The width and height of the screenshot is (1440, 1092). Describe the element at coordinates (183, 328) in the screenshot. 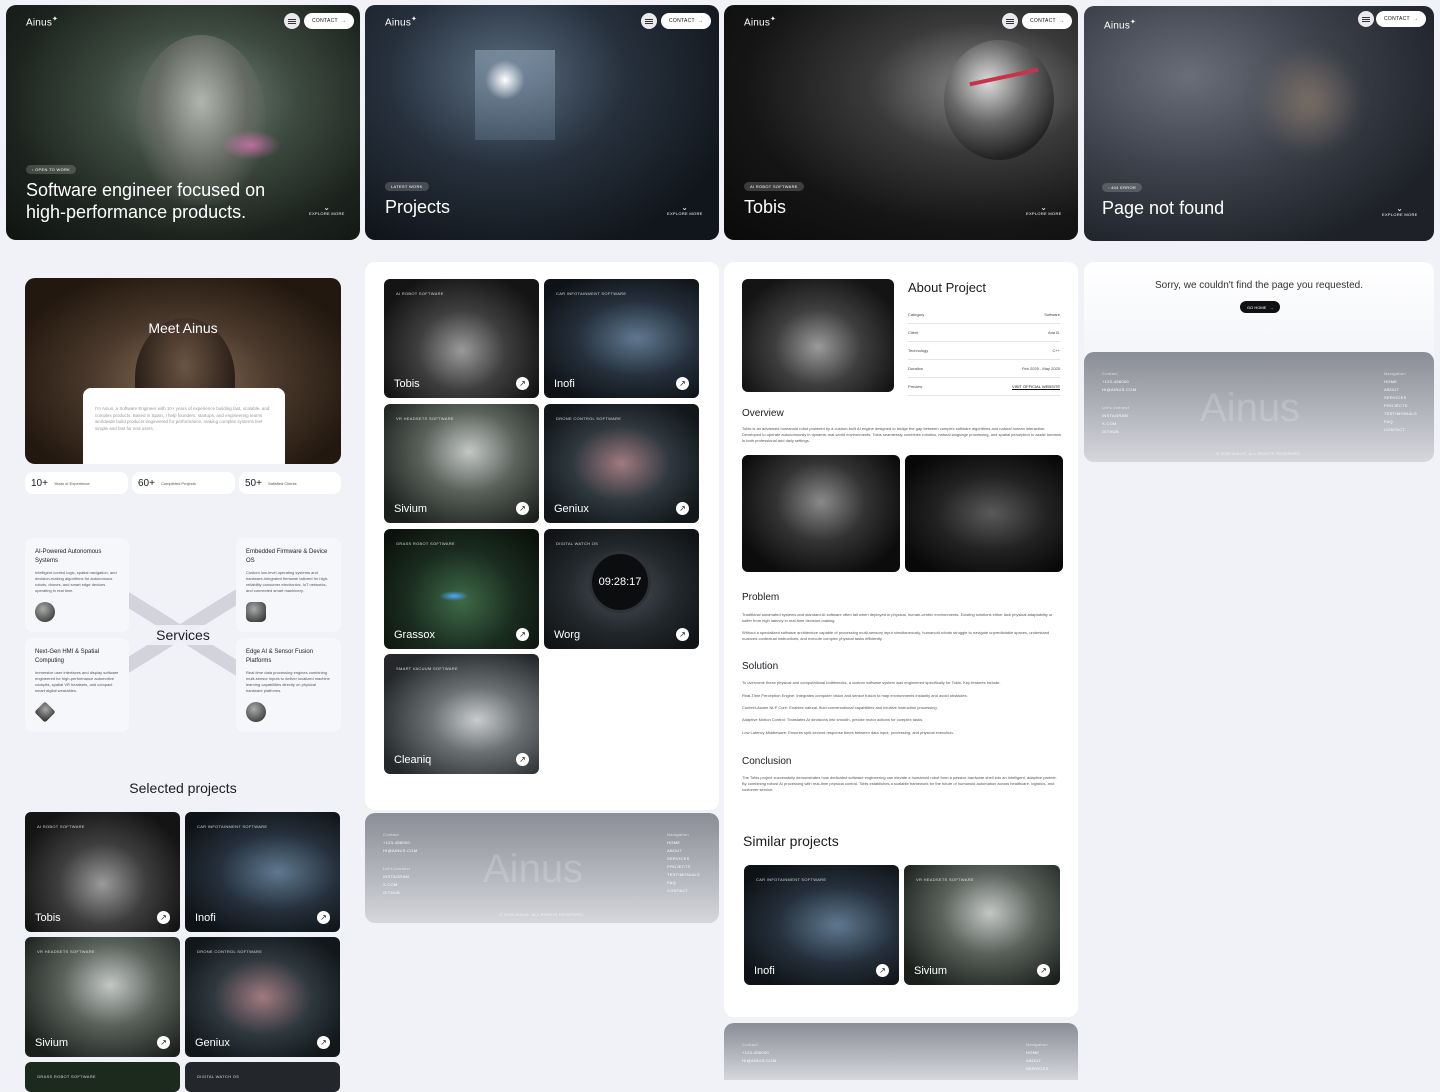

I see `about-heading: Meet Ainus` at that location.